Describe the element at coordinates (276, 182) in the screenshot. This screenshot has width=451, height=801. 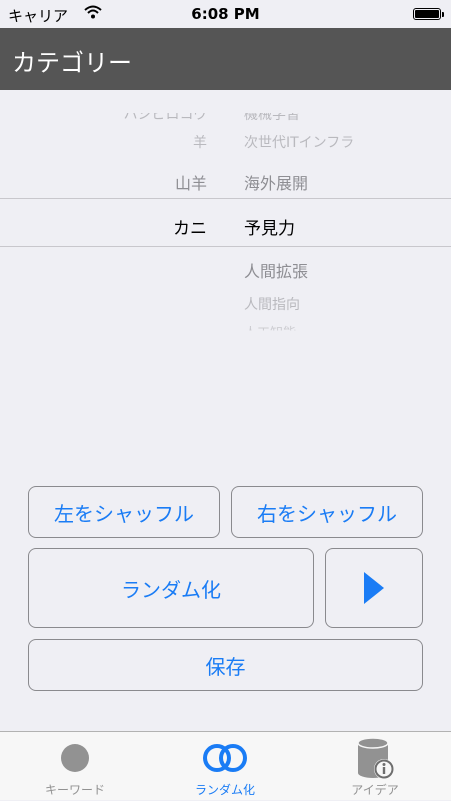
I see `picker-right-item: 海外展開` at that location.